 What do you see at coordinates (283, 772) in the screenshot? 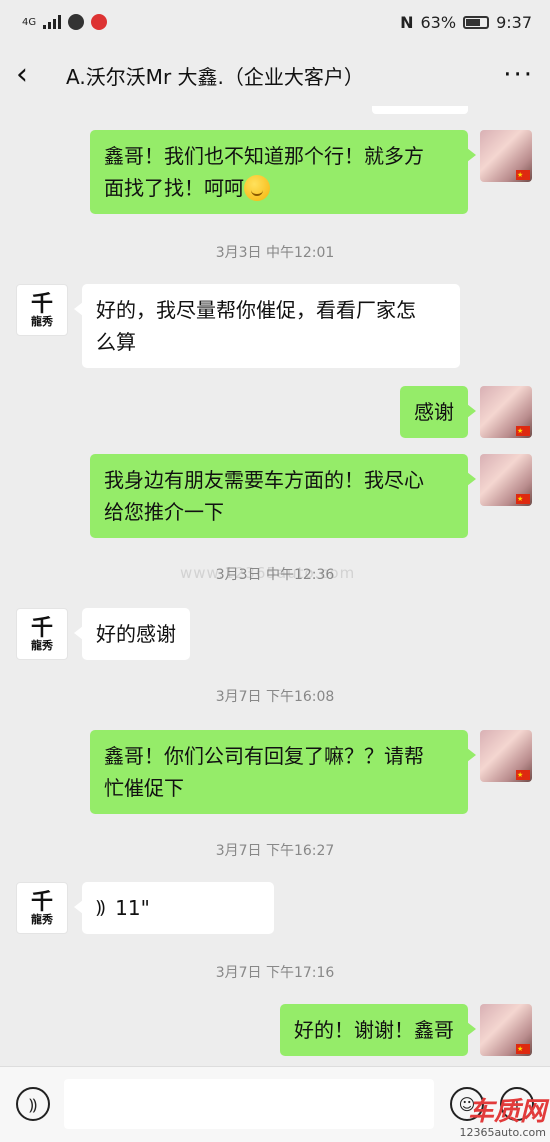
I see `message-bubble-sent: 鑫哥！你们公司有回复了嘛？？请帮 忙催促下` at bounding box center [283, 772].